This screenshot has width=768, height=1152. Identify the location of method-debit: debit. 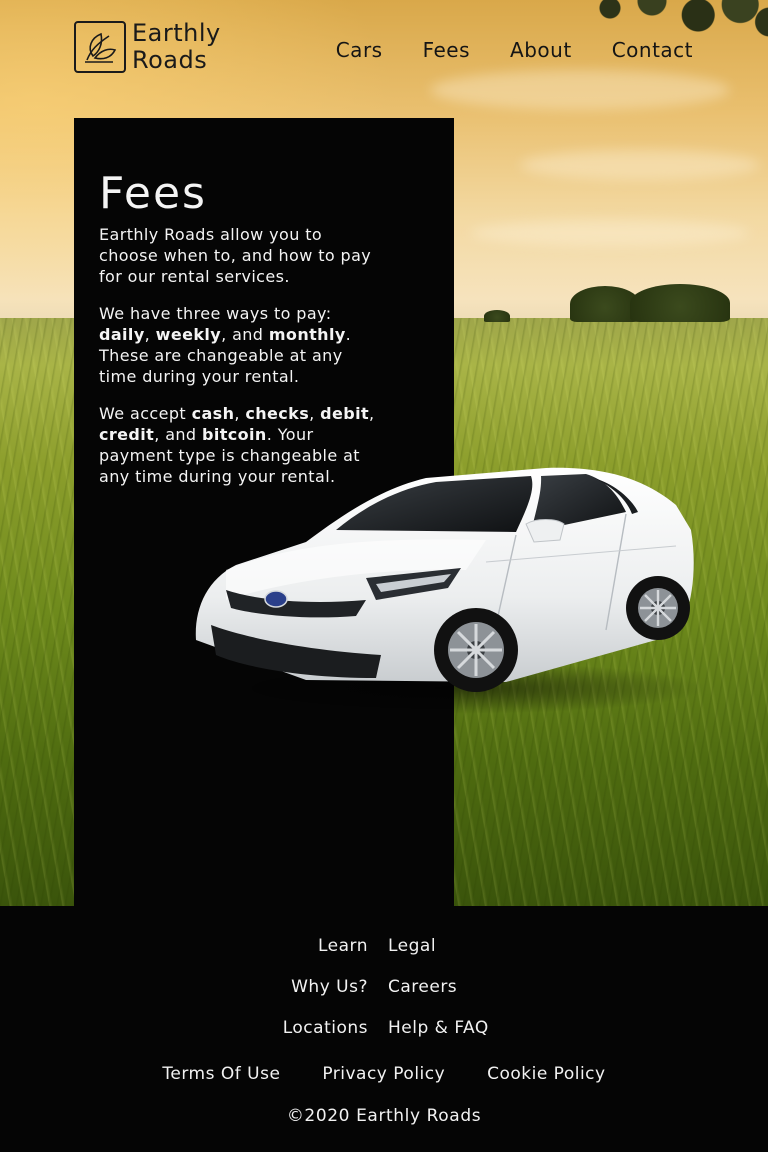
(345, 413).